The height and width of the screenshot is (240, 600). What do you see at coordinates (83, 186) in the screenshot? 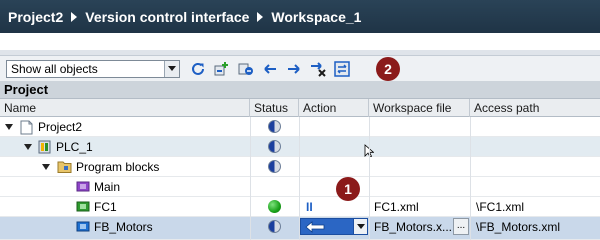
I see `organization-block-icon` at bounding box center [83, 186].